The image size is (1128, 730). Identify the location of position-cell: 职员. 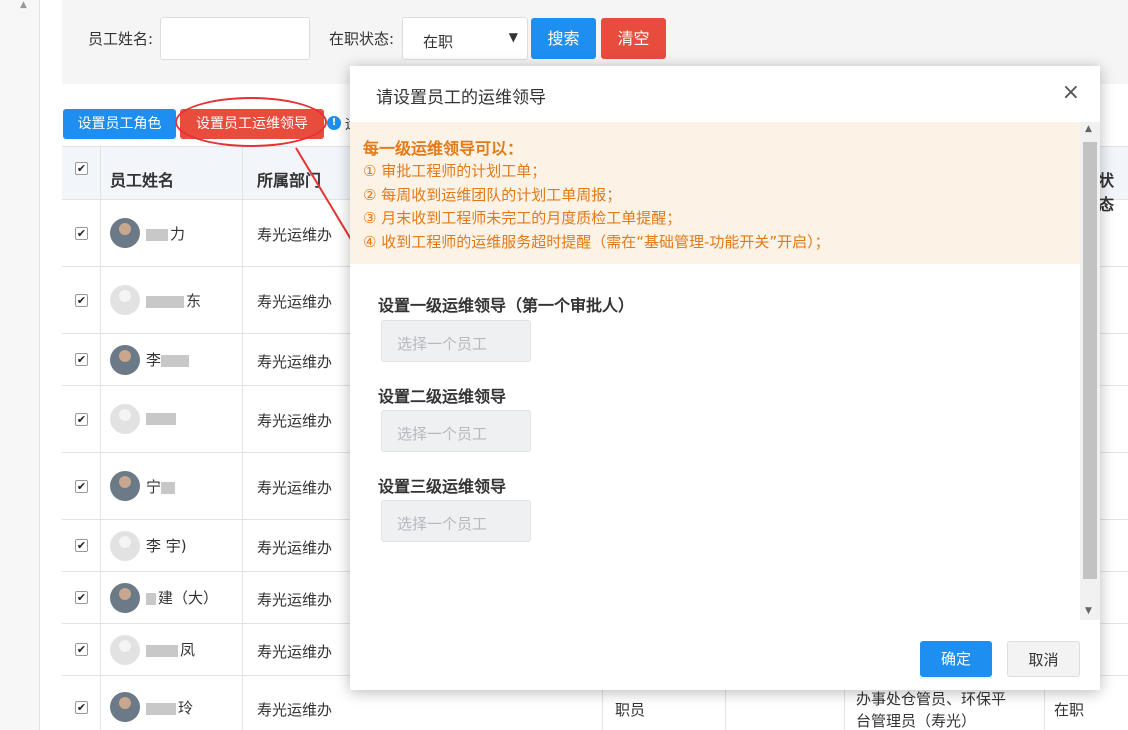
(630, 710).